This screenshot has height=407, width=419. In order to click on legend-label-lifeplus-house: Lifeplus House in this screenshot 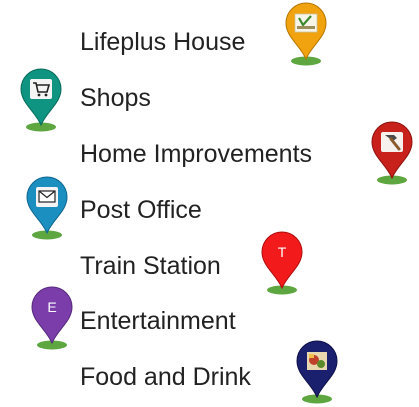, I will do `click(163, 42)`.